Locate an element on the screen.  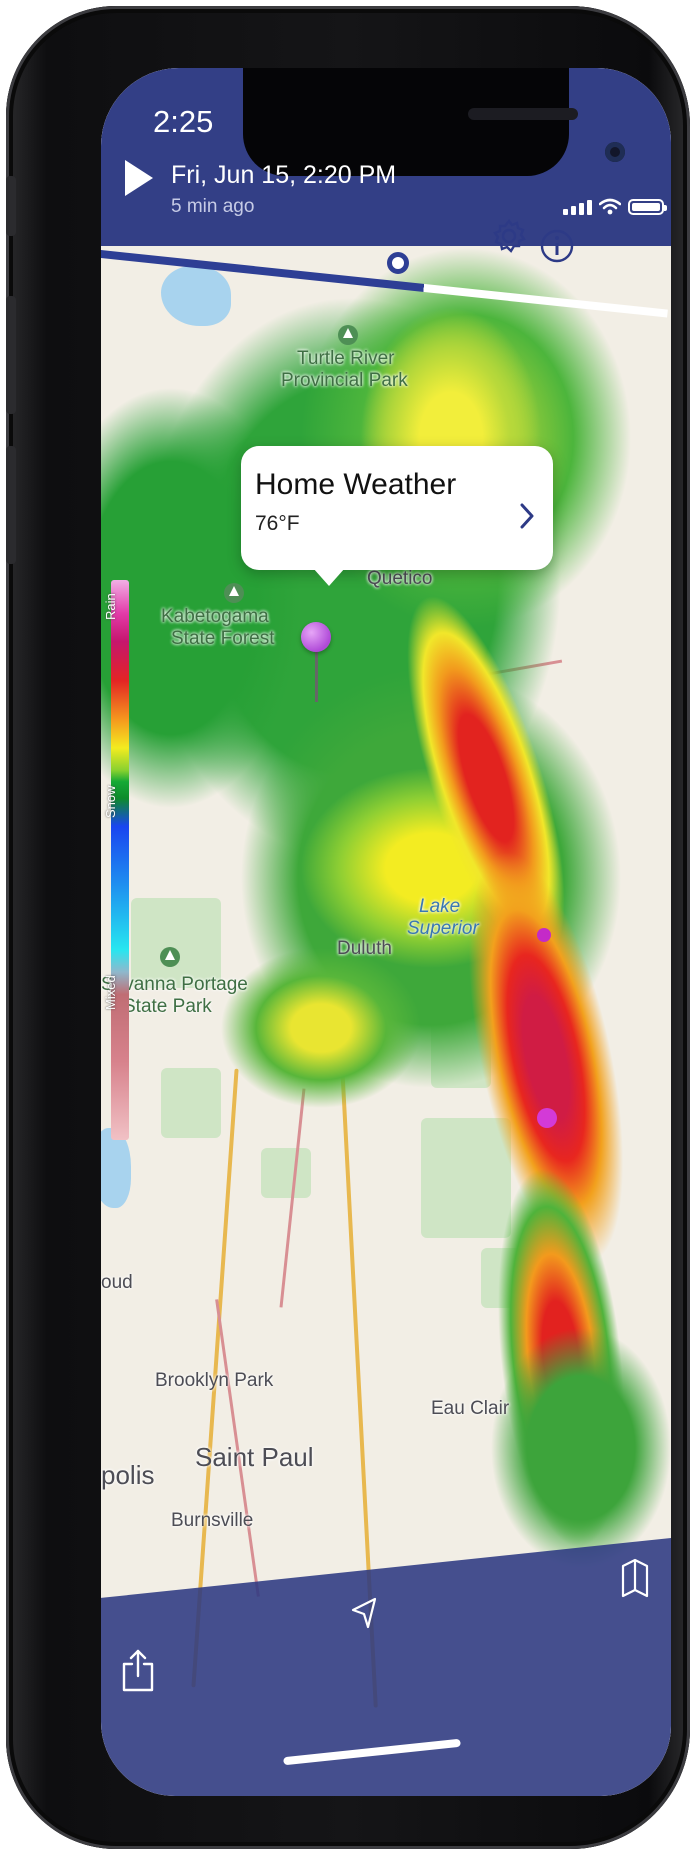
map-label: Lake is located at coordinates (440, 906).